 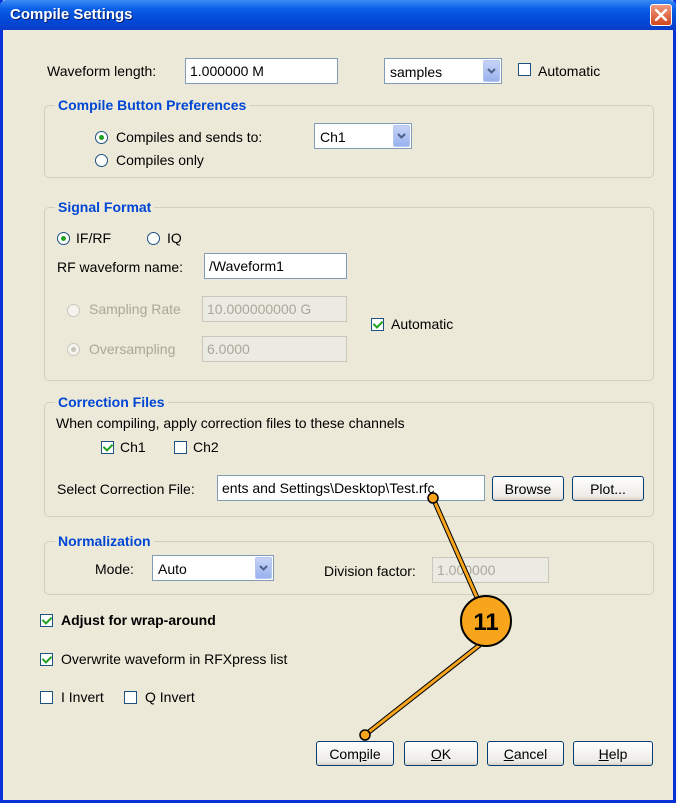 What do you see at coordinates (423, 689) in the screenshot?
I see `callout-line-lower` at bounding box center [423, 689].